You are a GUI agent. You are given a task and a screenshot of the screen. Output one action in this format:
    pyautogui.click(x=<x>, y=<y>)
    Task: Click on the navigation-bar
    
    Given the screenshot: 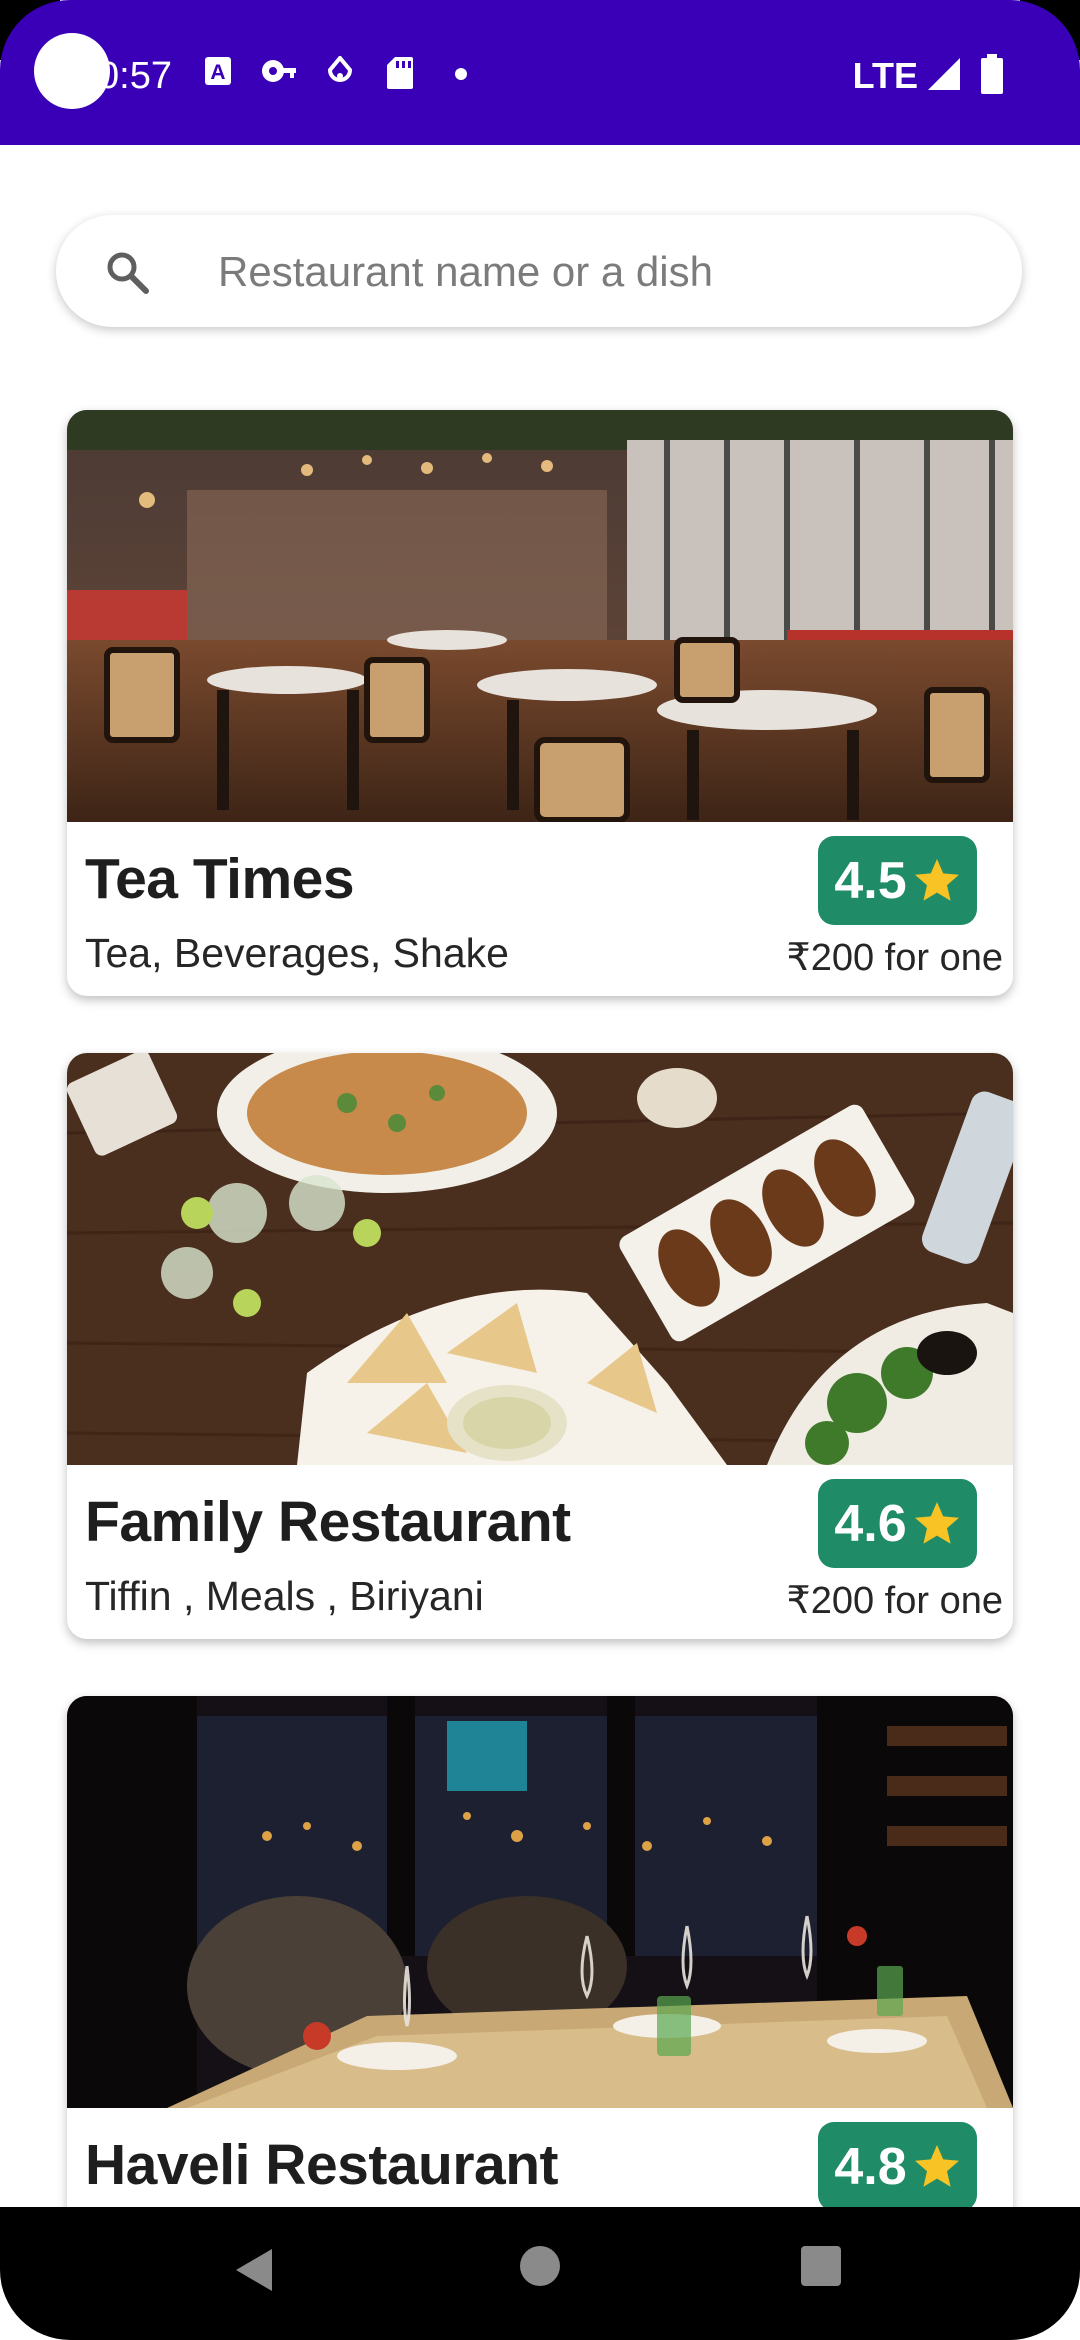 What is the action you would take?
    pyautogui.click(x=540, y=2273)
    